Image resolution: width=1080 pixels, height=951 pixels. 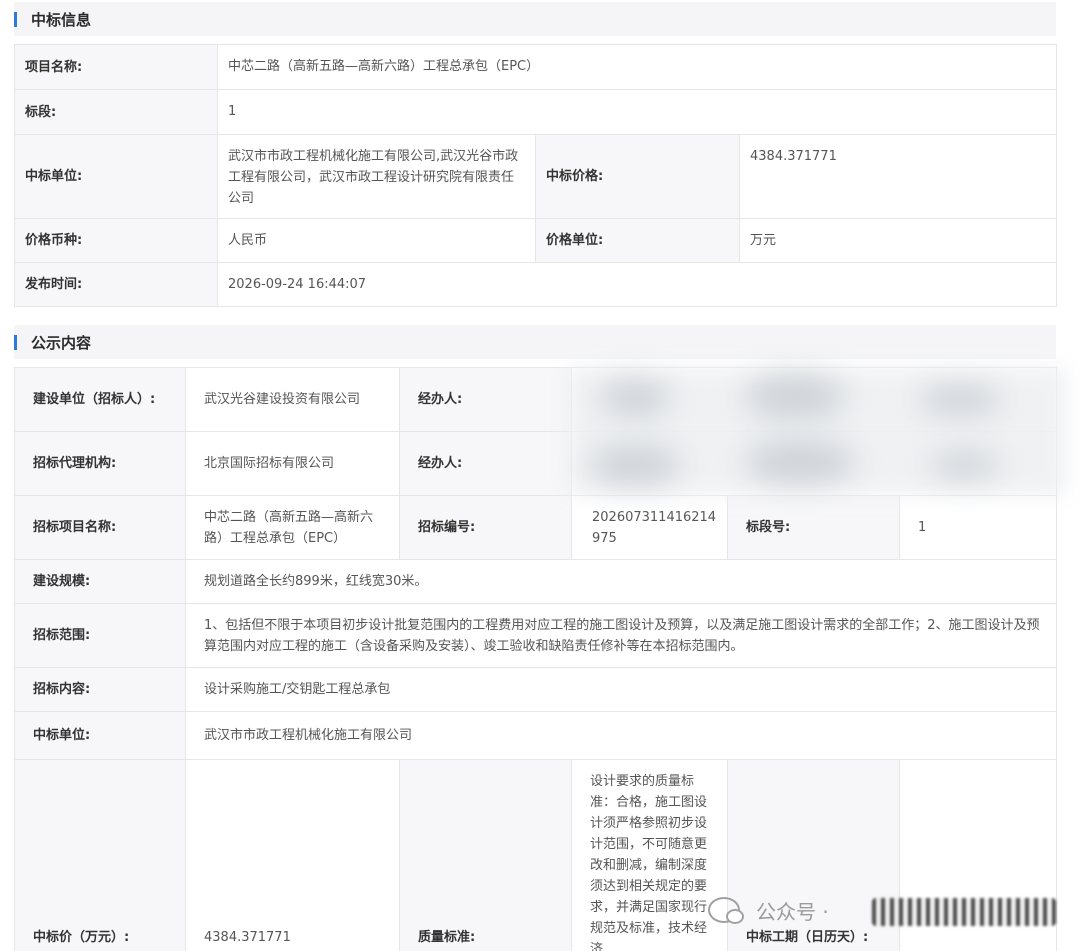 I want to click on project-name-label: 项目名称:, so click(x=116, y=67).